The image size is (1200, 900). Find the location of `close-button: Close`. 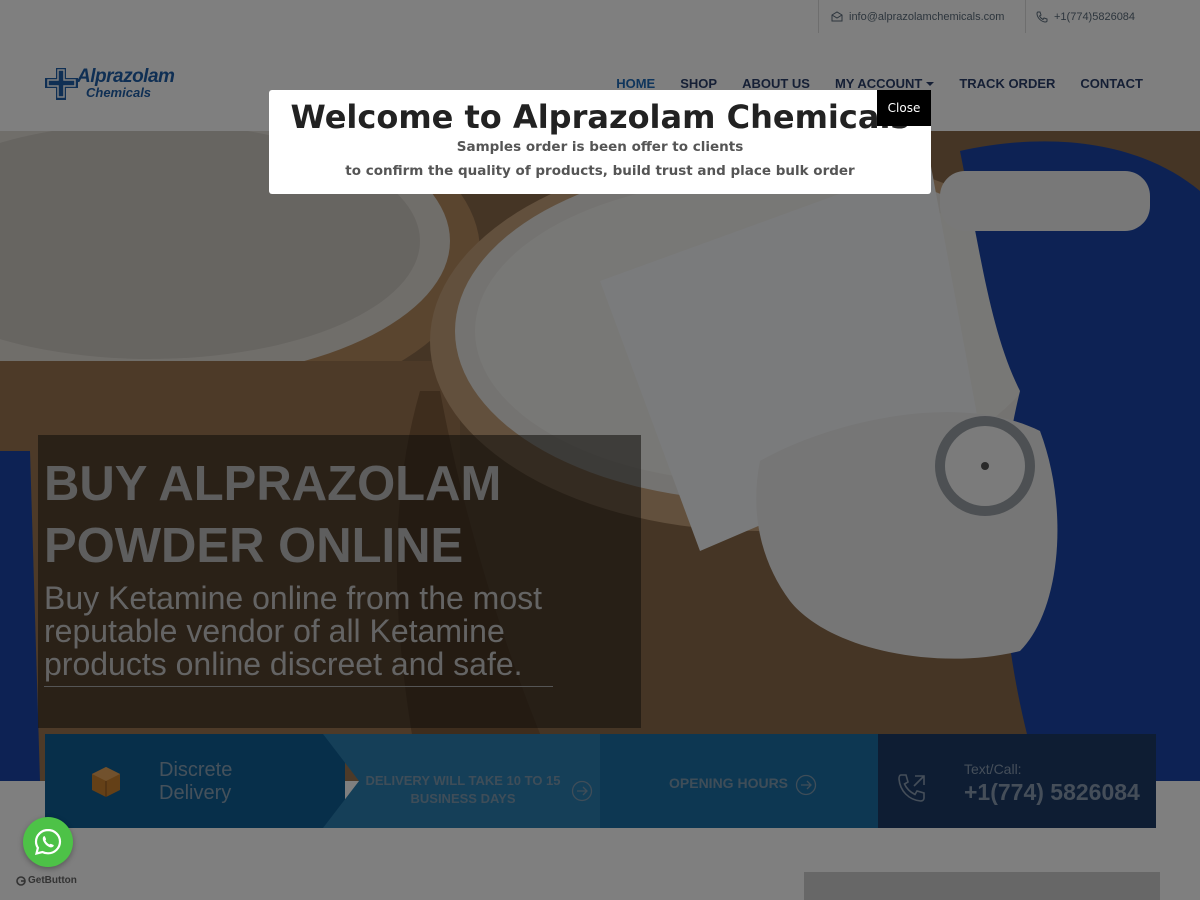

close-button: Close is located at coordinates (904, 108).